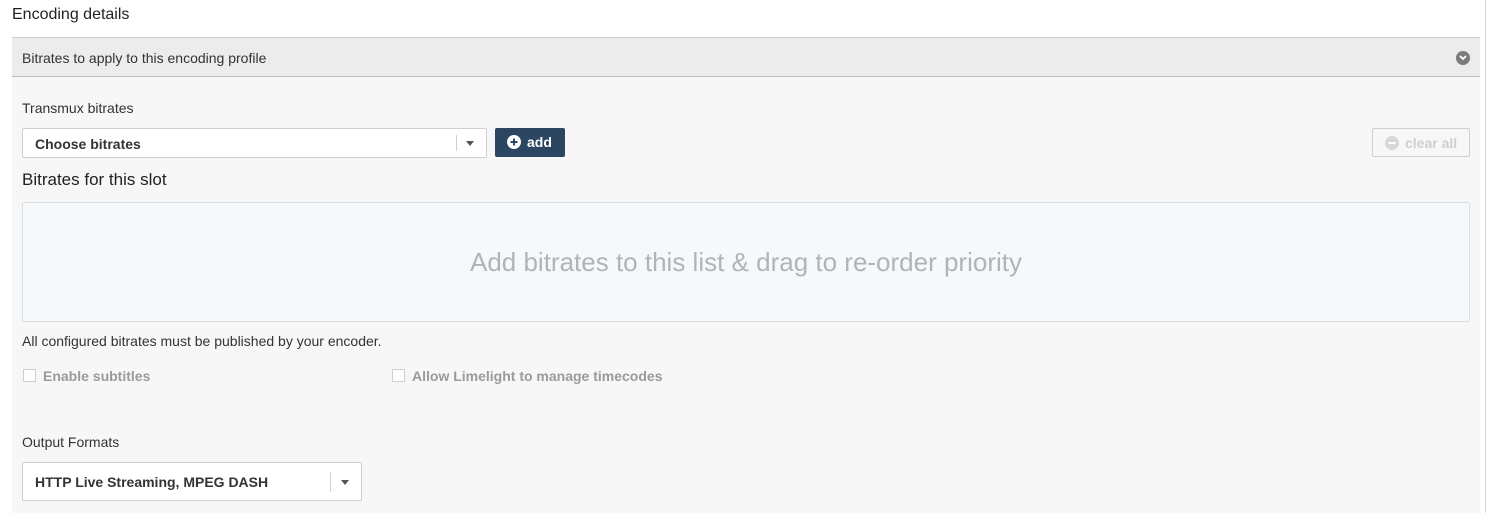  What do you see at coordinates (152, 482) in the screenshot?
I see `output-formats-value: HTTP Live Streaming, MPEG DASH` at bounding box center [152, 482].